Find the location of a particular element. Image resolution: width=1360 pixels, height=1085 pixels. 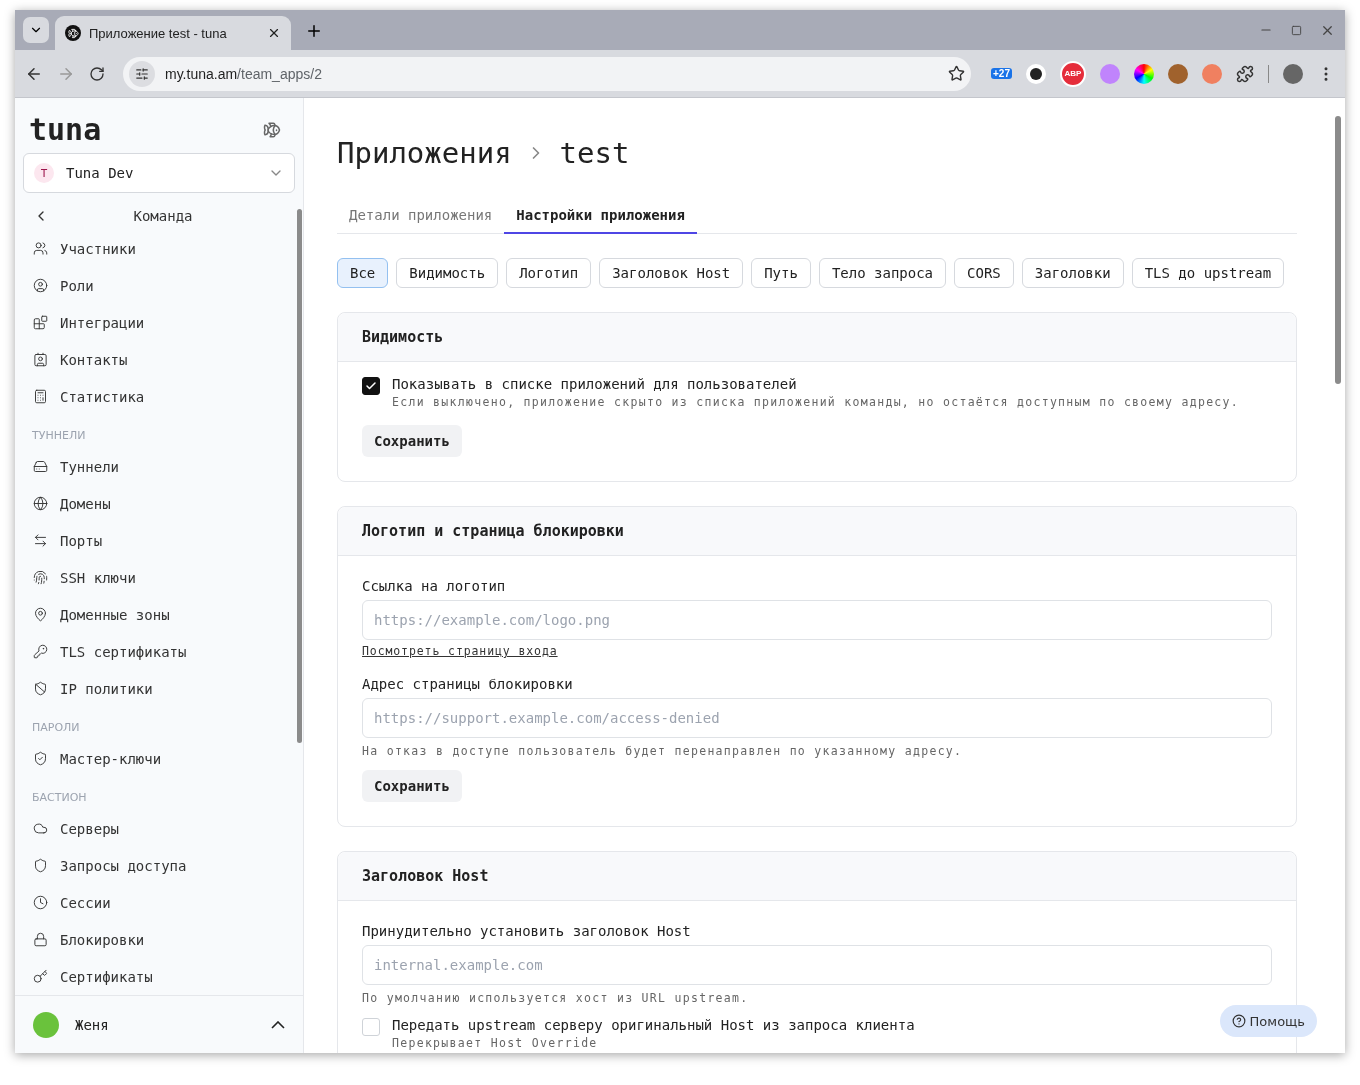

close-icon is located at coordinates (274, 33).